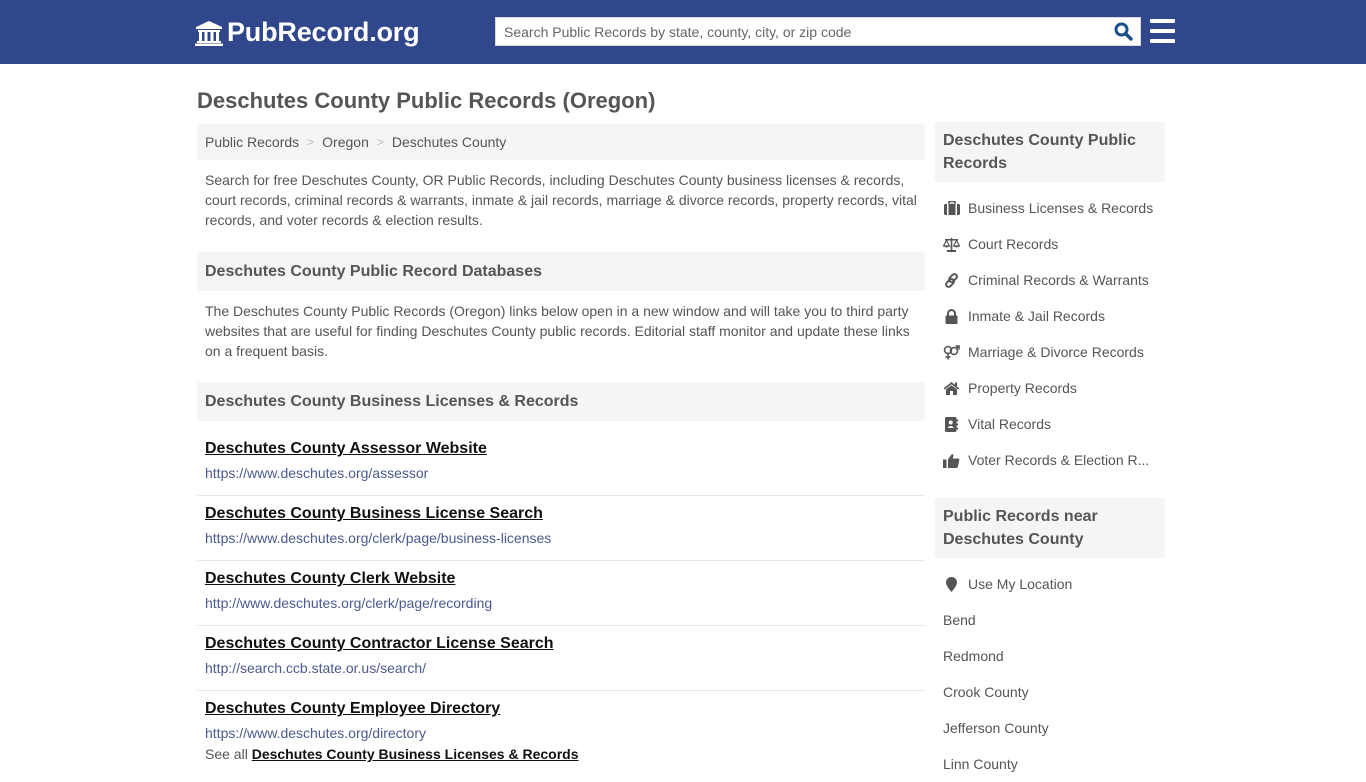 This screenshot has width=1366, height=782. Describe the element at coordinates (1022, 388) in the screenshot. I see `sidebar-item-label: Property Records` at that location.